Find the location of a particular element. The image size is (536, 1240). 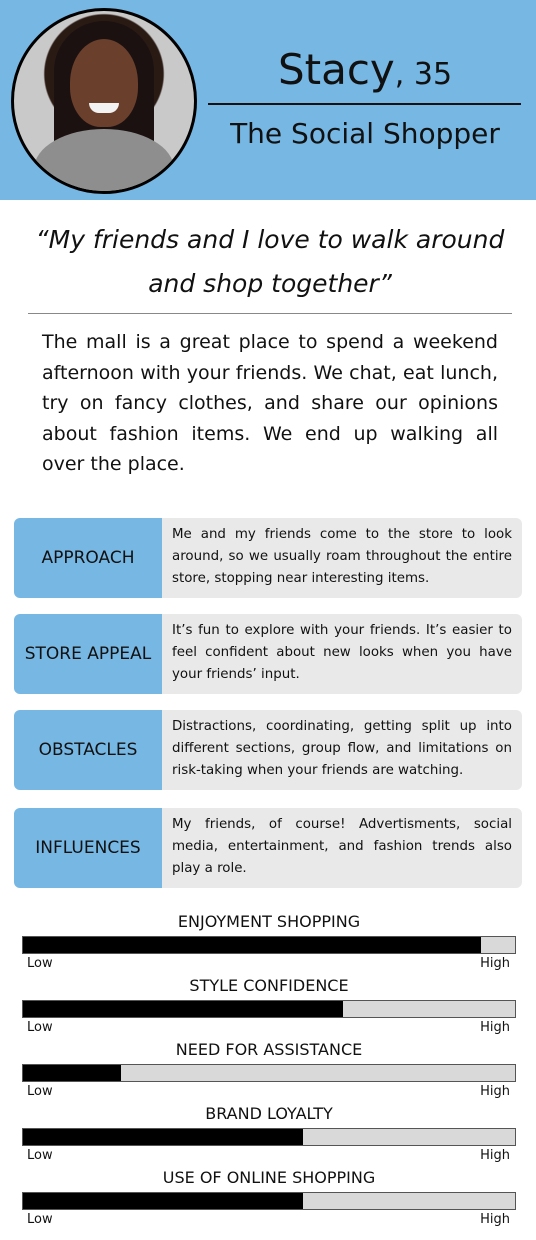

avatar-face is located at coordinates (104, 83).